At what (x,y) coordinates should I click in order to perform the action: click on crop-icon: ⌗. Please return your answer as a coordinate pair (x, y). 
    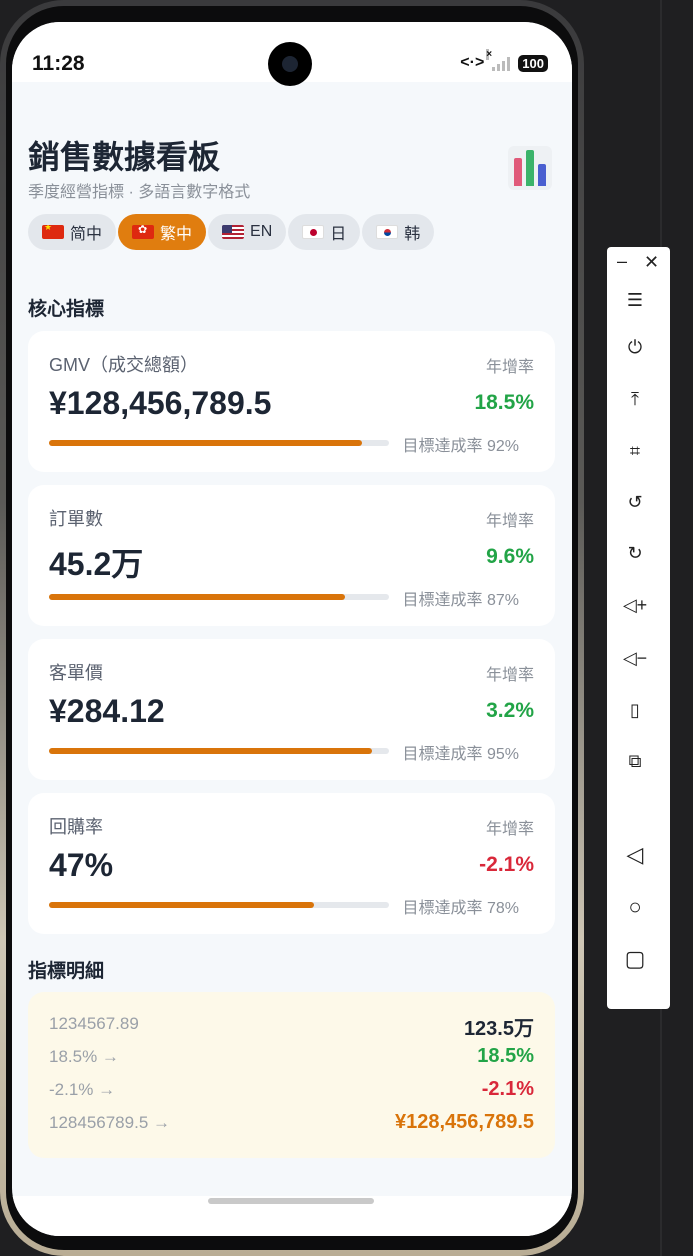
    Looking at the image, I should click on (635, 451).